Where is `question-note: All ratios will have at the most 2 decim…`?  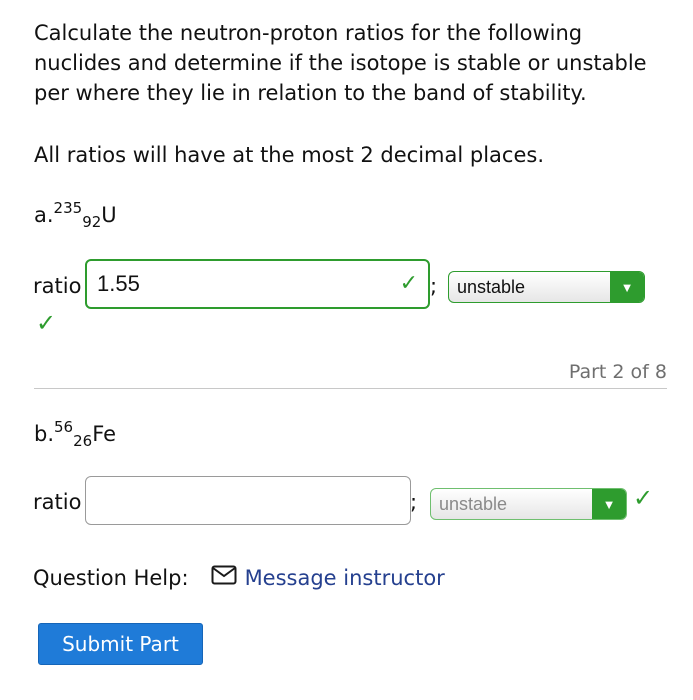 question-note: All ratios will have at the most 2 decim… is located at coordinates (289, 155).